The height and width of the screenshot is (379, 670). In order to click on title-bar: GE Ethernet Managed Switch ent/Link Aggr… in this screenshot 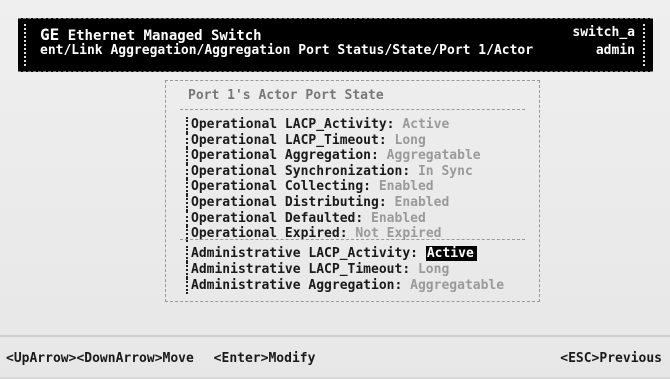, I will do `click(335, 45)`.